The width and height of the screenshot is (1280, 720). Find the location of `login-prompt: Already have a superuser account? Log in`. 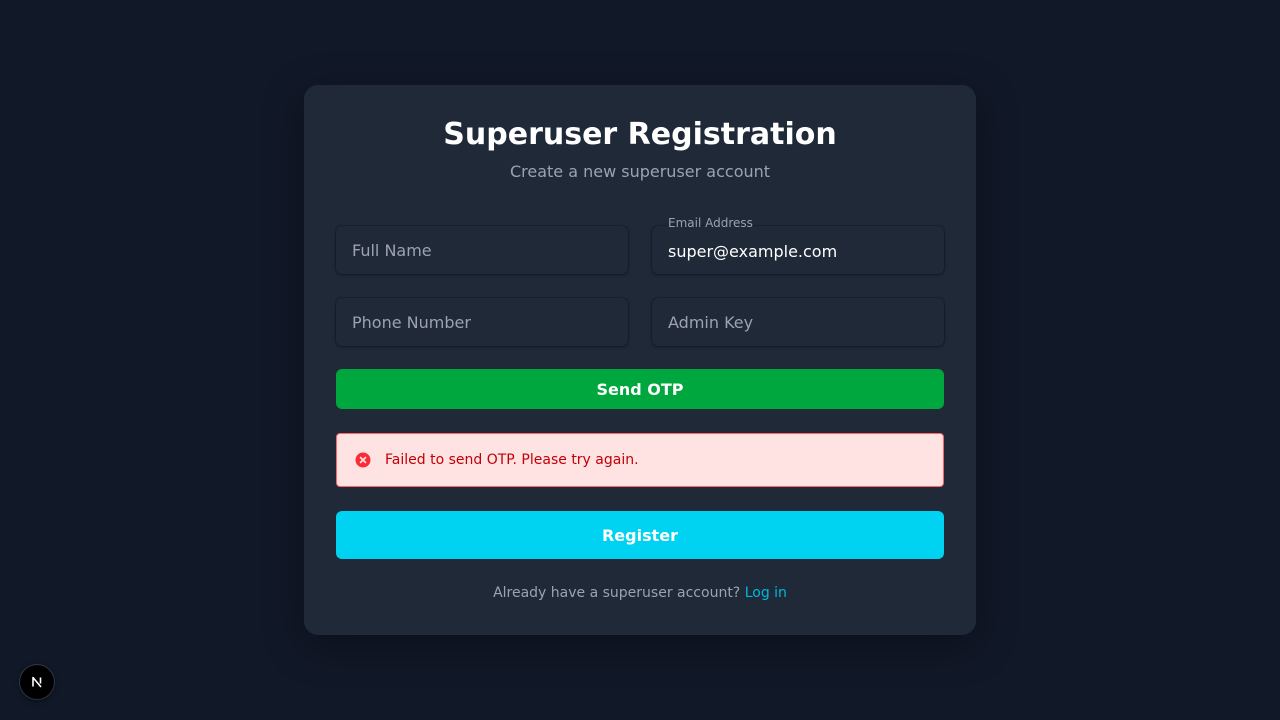

login-prompt: Already have a superuser account? Log in is located at coordinates (640, 593).